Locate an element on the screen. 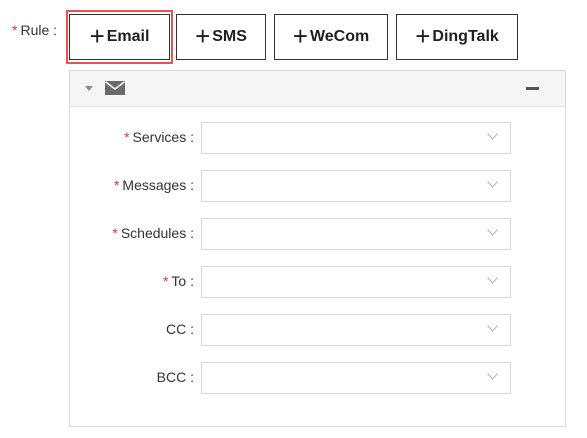 Image resolution: width=587 pixels, height=438 pixels. cc-label-text: CC : is located at coordinates (180, 329).